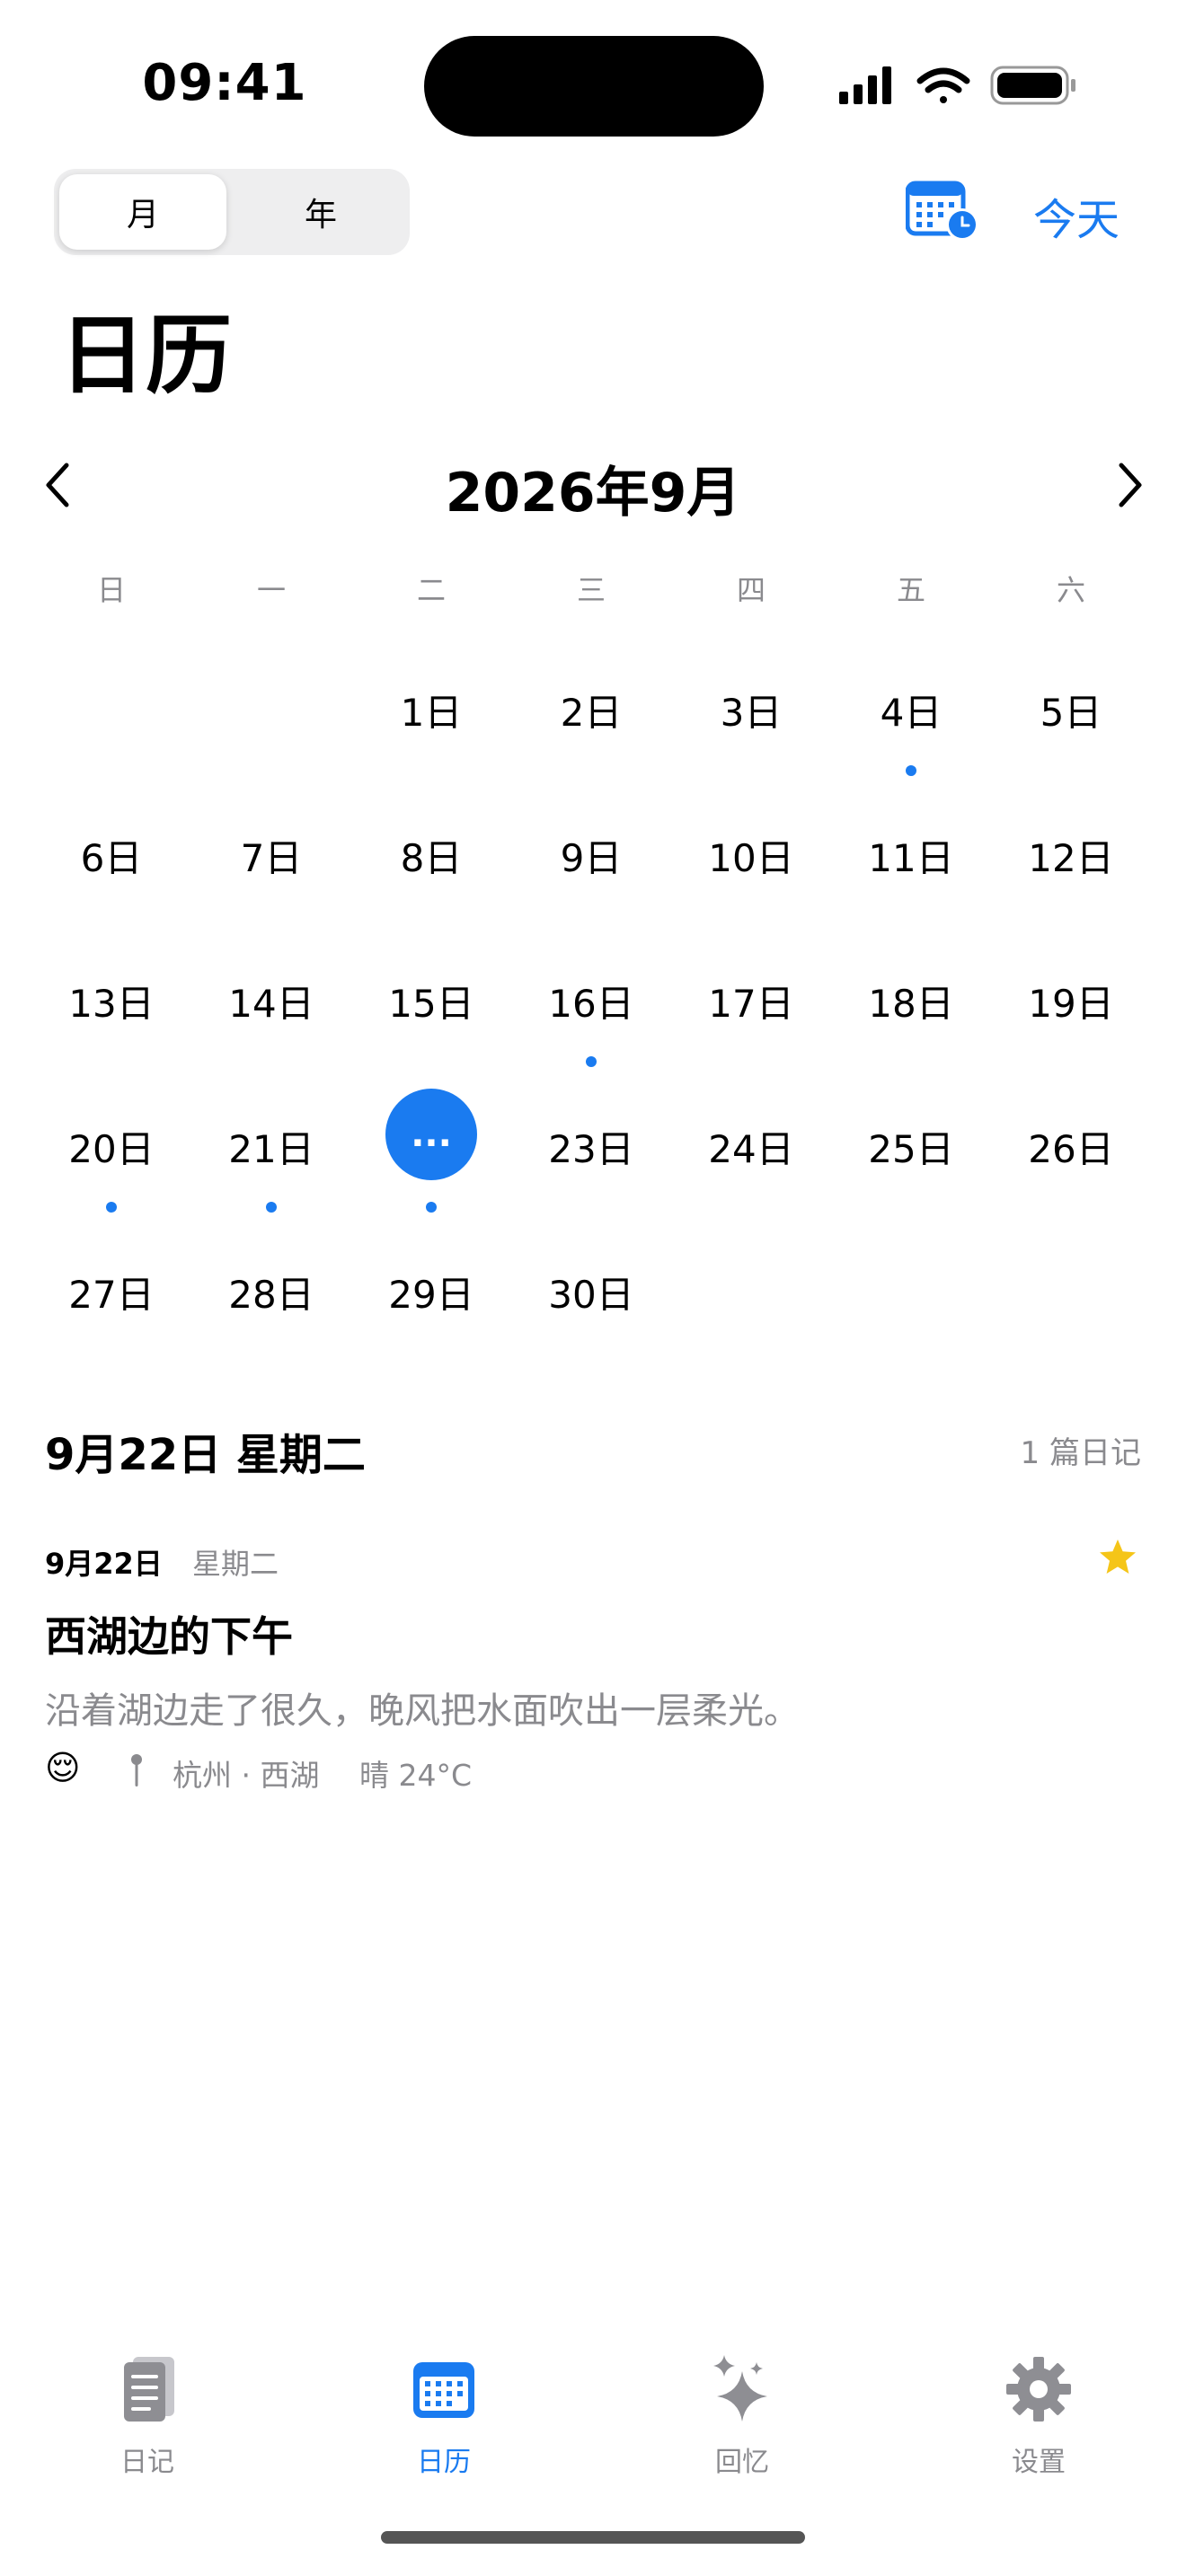 The height and width of the screenshot is (2576, 1186). What do you see at coordinates (111, 590) in the screenshot?
I see `weekday-label: 日` at bounding box center [111, 590].